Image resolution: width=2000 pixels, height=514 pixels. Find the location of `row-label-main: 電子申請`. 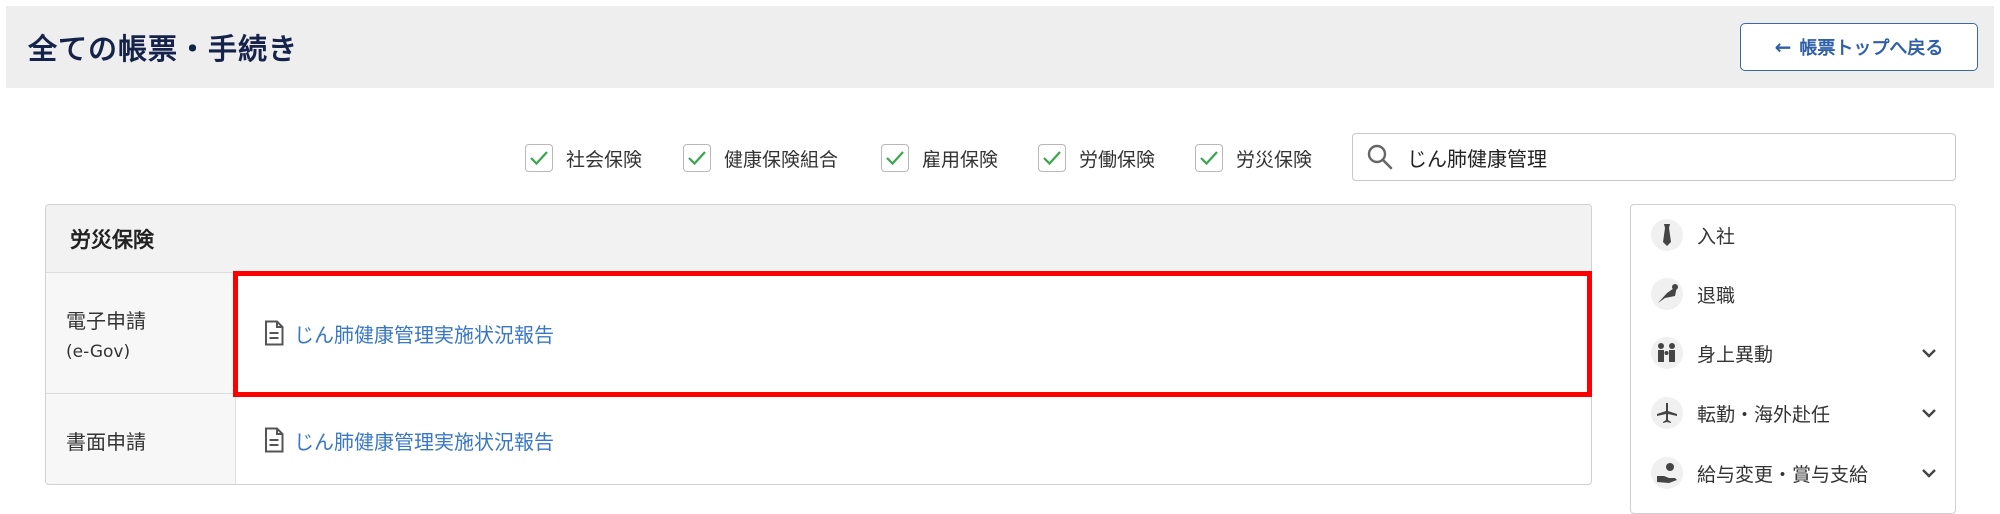

row-label-main: 電子申請 is located at coordinates (106, 320).